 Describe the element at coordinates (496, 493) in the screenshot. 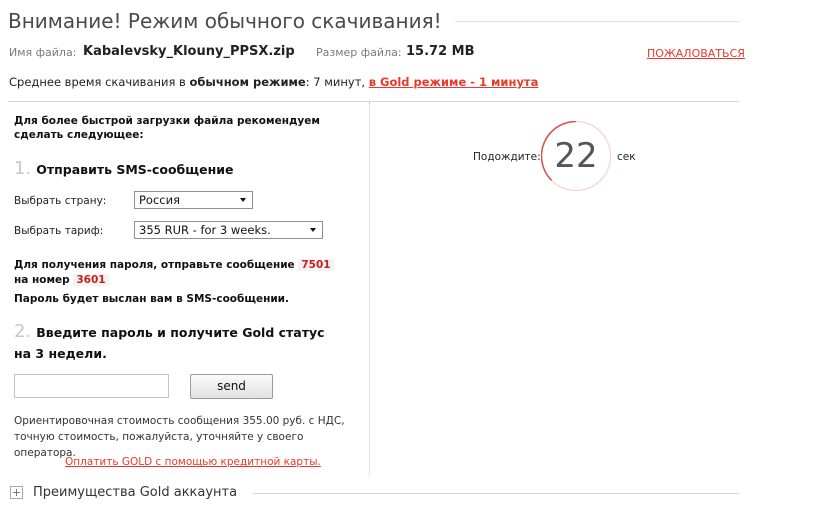

I see `bottom-divider` at that location.